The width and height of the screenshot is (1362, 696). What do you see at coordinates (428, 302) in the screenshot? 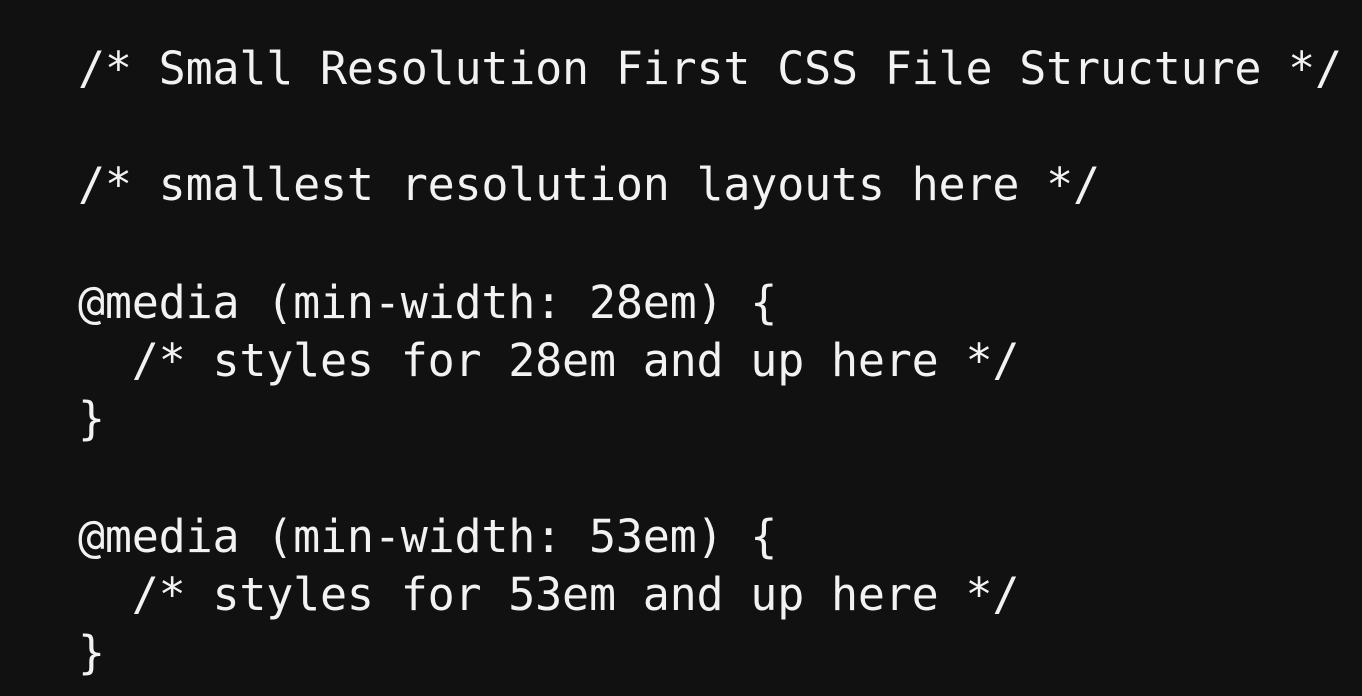
I see `code-line-media-28em-open: @media (min-width: 28em) {` at bounding box center [428, 302].